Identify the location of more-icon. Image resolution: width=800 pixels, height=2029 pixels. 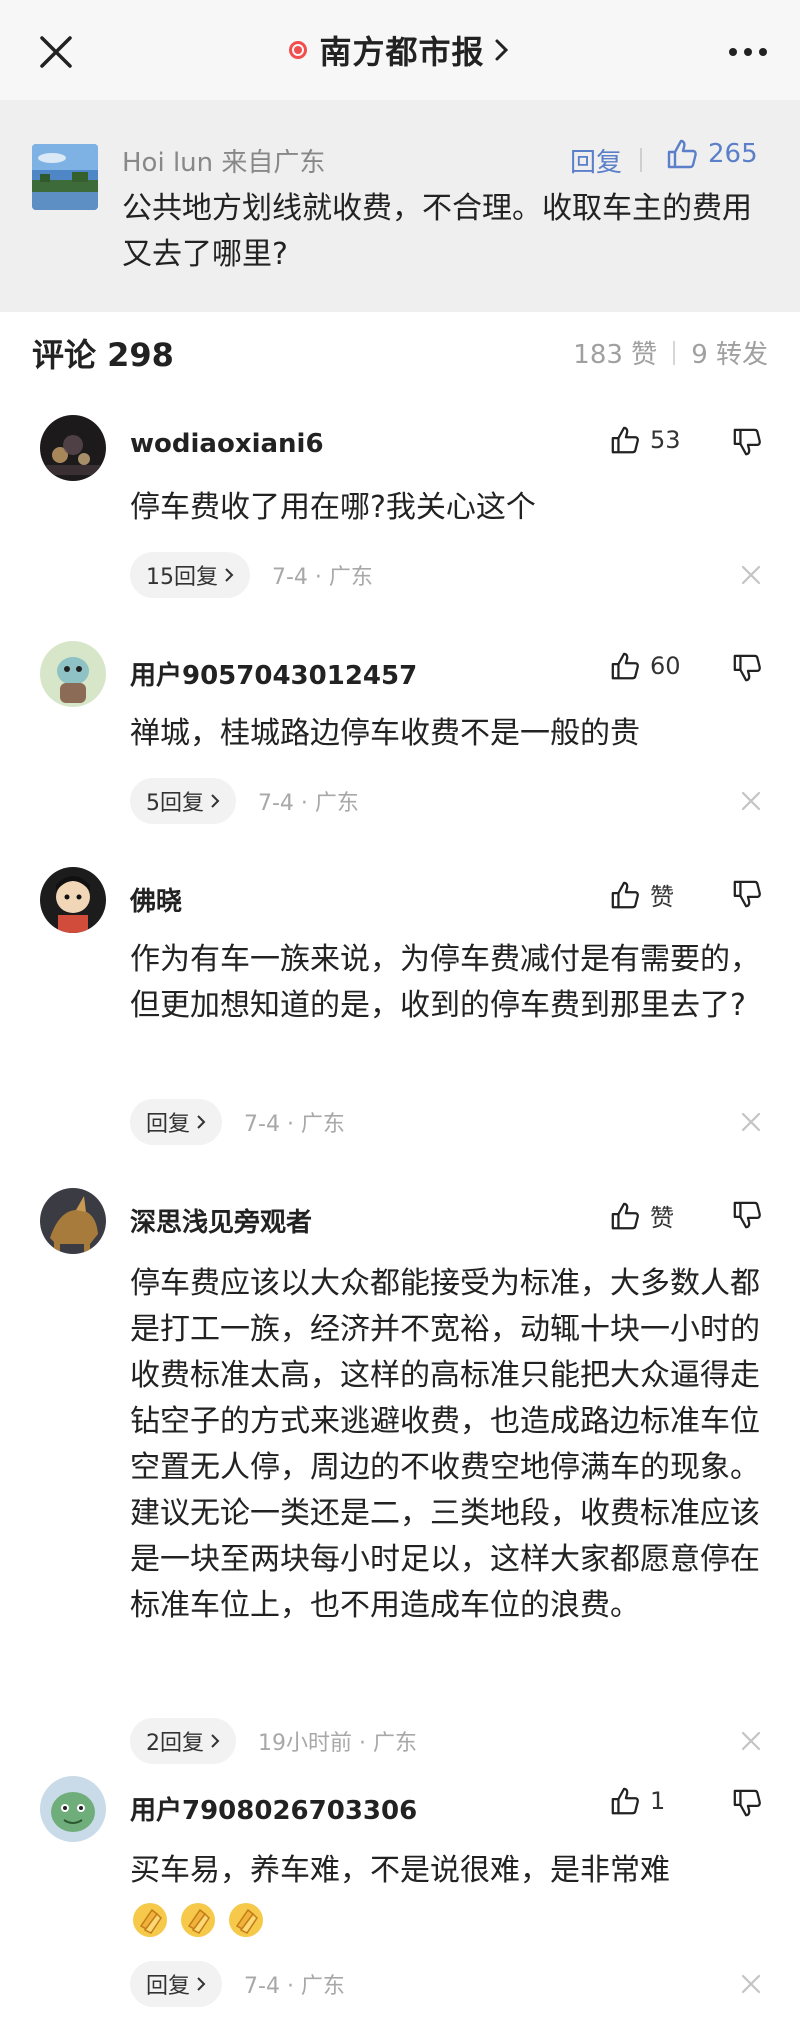
(748, 52).